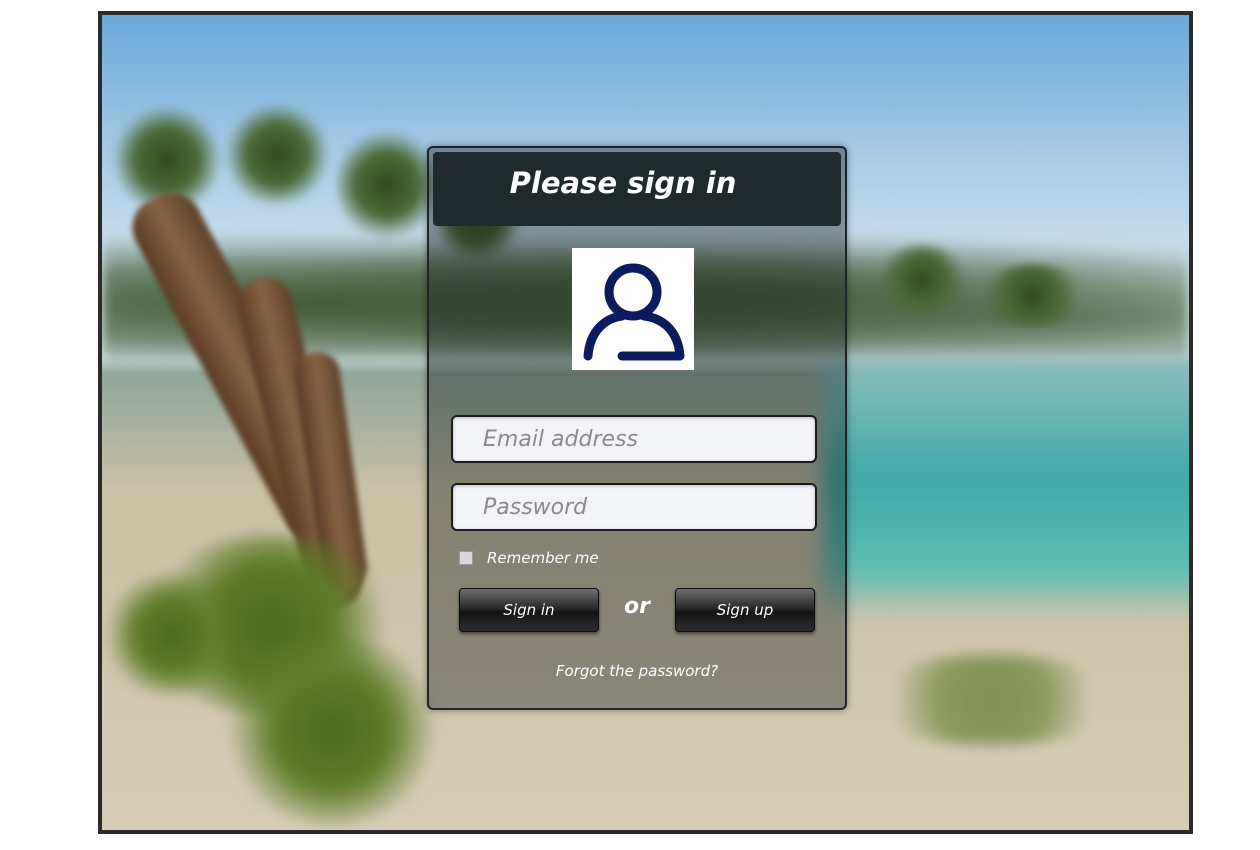  Describe the element at coordinates (623, 183) in the screenshot. I see `page-title: Please sign in` at that location.